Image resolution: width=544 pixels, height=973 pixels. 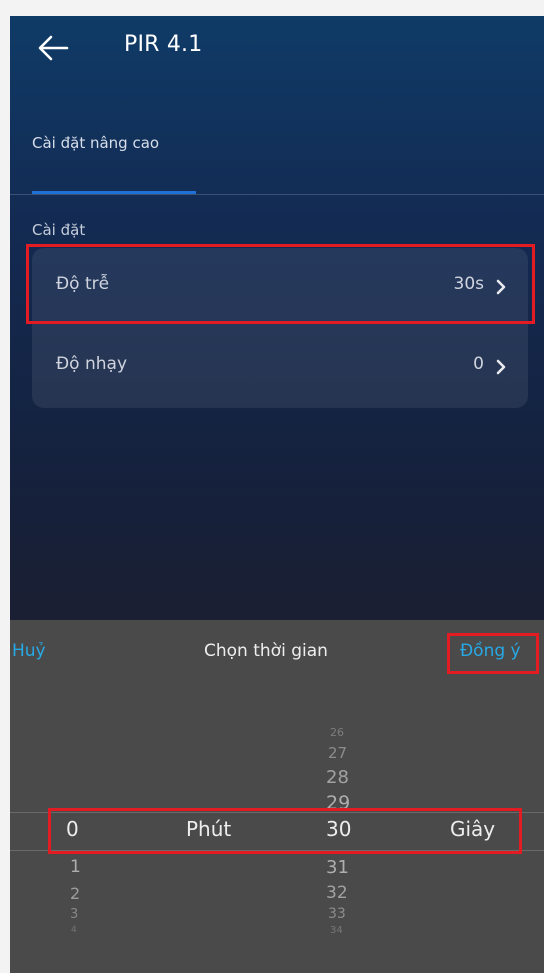 I want to click on cancel-button: Huỷ, so click(x=29, y=651).